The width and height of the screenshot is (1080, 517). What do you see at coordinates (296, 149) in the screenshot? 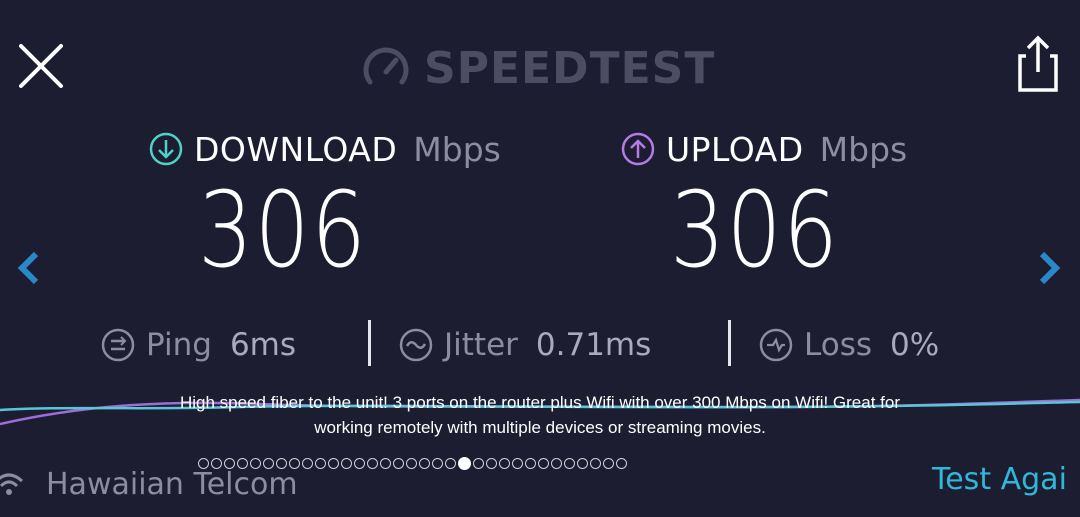
I see `download-label: DOWNLOAD` at bounding box center [296, 149].